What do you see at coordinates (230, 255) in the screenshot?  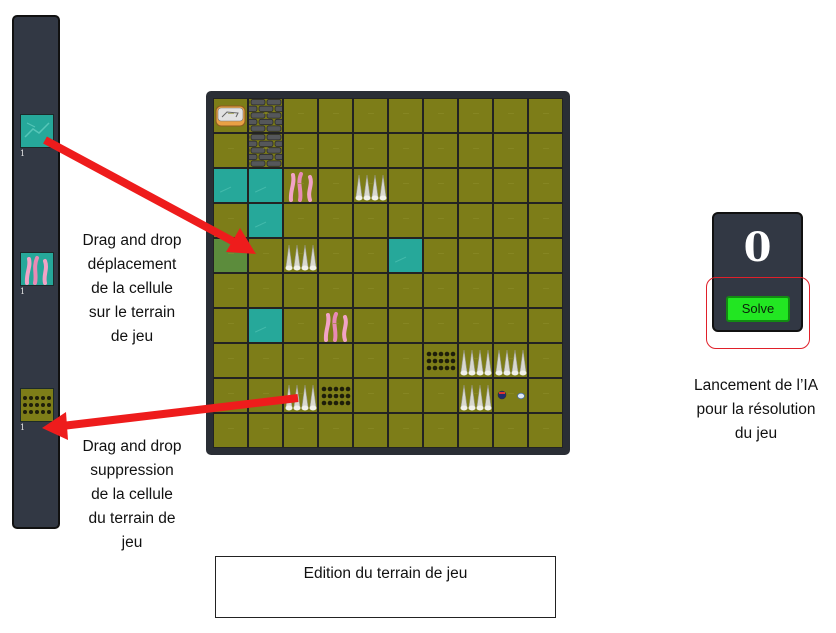 I see `board-cell-ghost-drop` at bounding box center [230, 255].